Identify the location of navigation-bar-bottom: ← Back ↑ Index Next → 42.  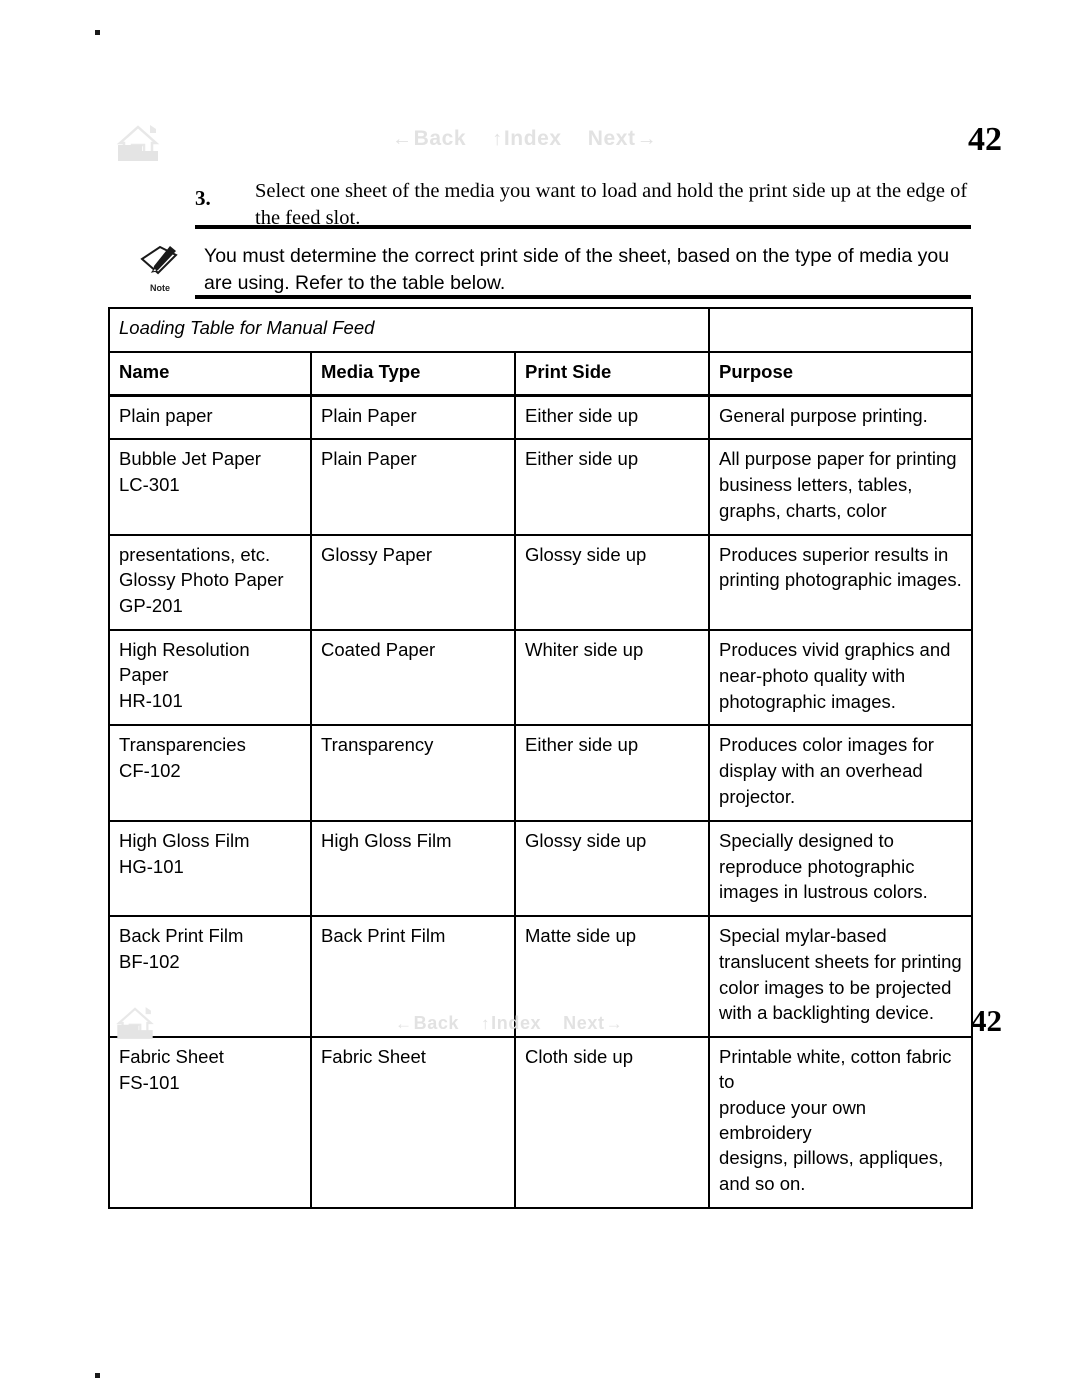
(540, 1023).